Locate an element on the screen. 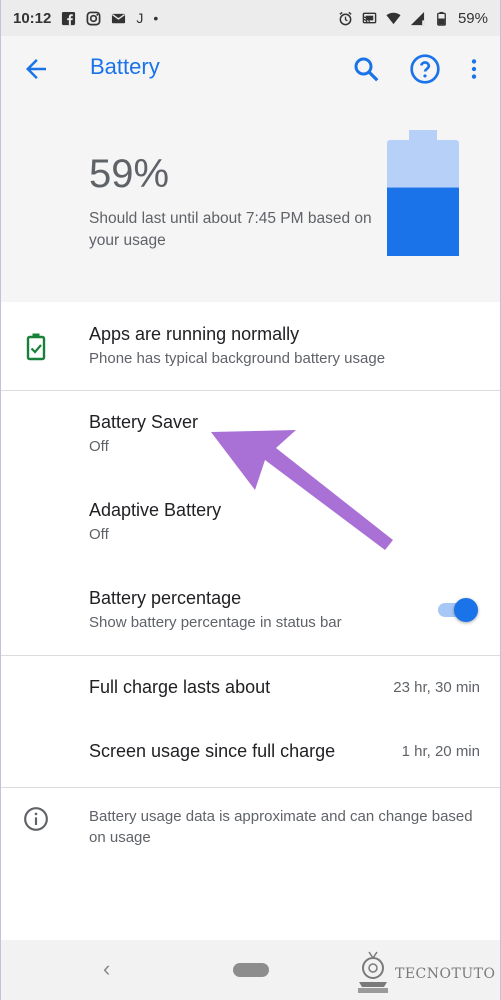  battery-saver-title: Battery Saver is located at coordinates (144, 422).